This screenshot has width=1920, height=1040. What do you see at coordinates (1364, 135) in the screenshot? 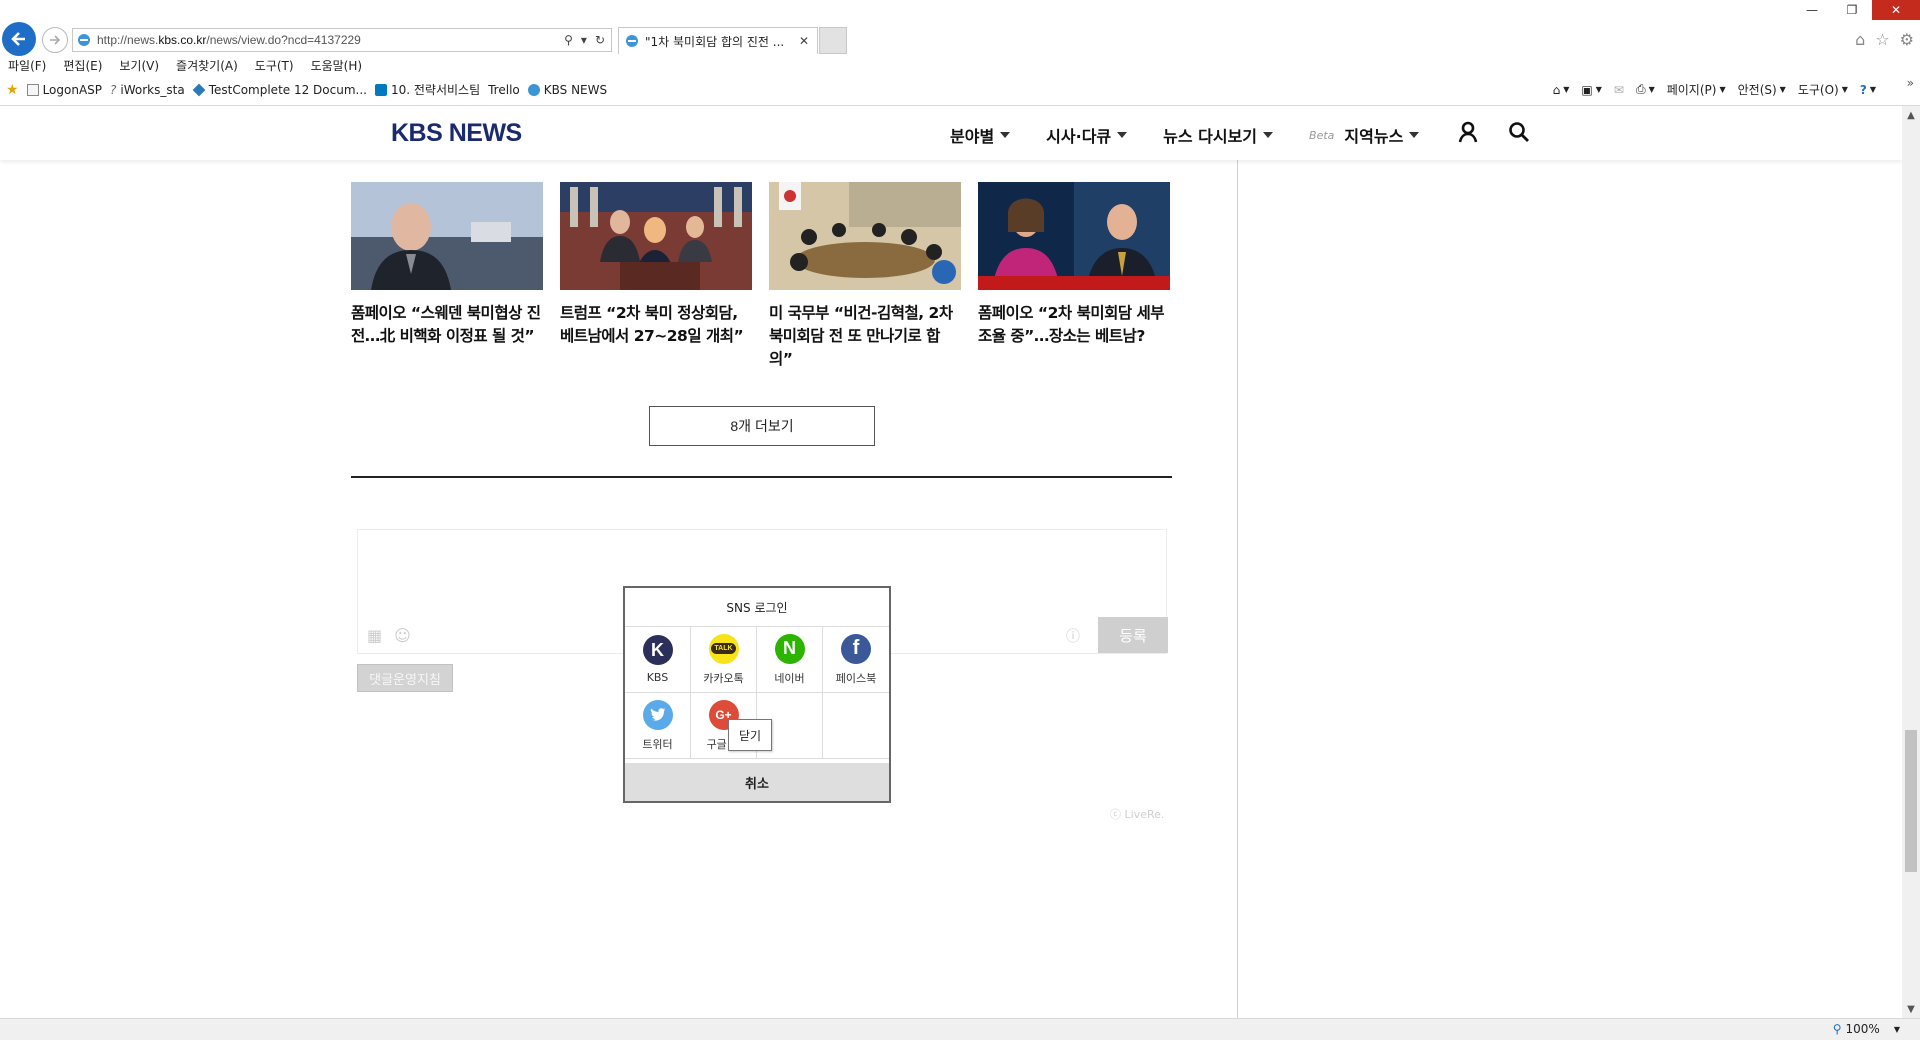
I see `nav-regional-news: Beta 지역뉴스` at bounding box center [1364, 135].